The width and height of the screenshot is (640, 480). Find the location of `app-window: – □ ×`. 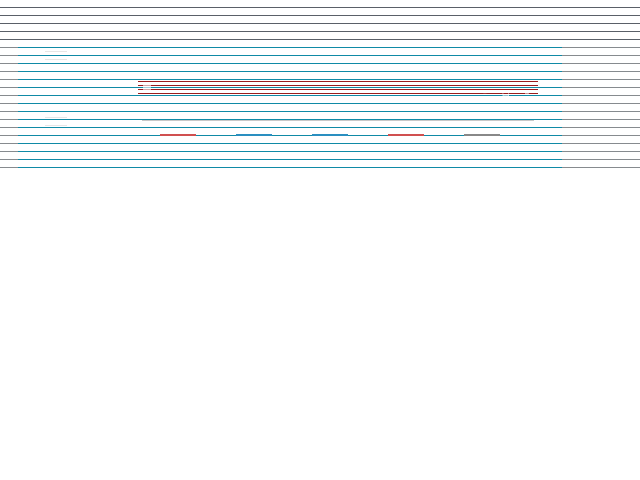

app-window: – □ × is located at coordinates (338, 122).